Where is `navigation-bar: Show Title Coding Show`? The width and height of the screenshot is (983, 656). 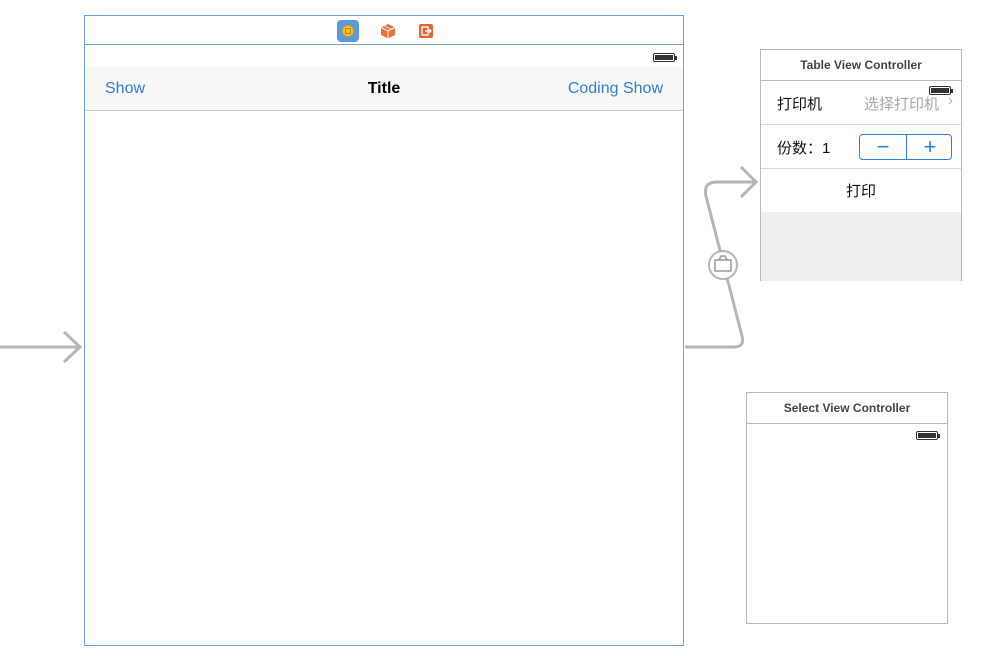 navigation-bar: Show Title Coding Show is located at coordinates (384, 88).